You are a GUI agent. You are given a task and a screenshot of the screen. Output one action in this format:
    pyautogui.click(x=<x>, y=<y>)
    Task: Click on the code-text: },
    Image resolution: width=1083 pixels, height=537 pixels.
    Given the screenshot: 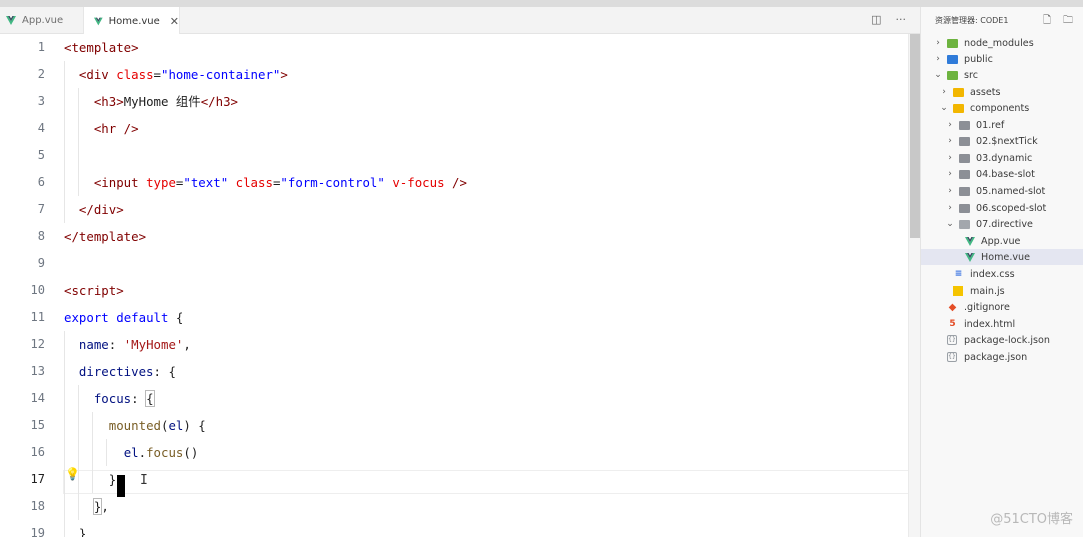 What is the action you would take?
    pyautogui.click(x=100, y=506)
    